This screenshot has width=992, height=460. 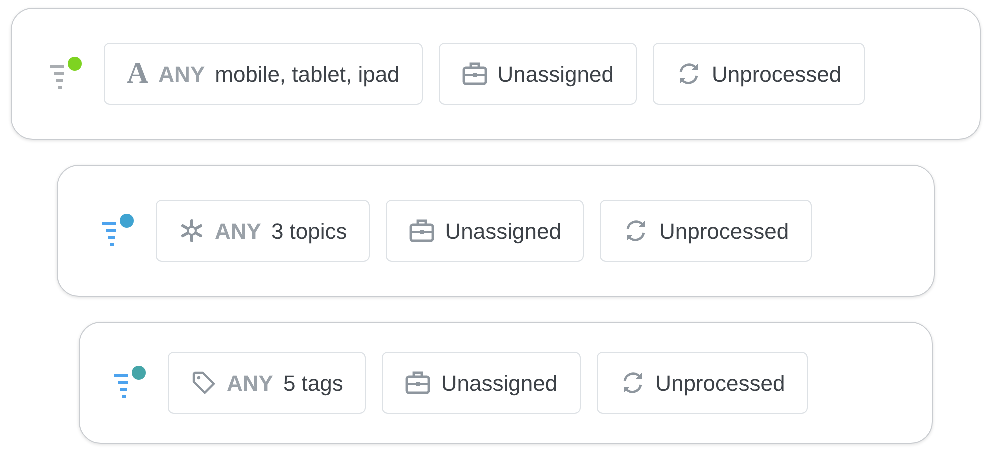 I want to click on filter-chip: A ANY mobile, tablet, ipad, so click(x=263, y=74).